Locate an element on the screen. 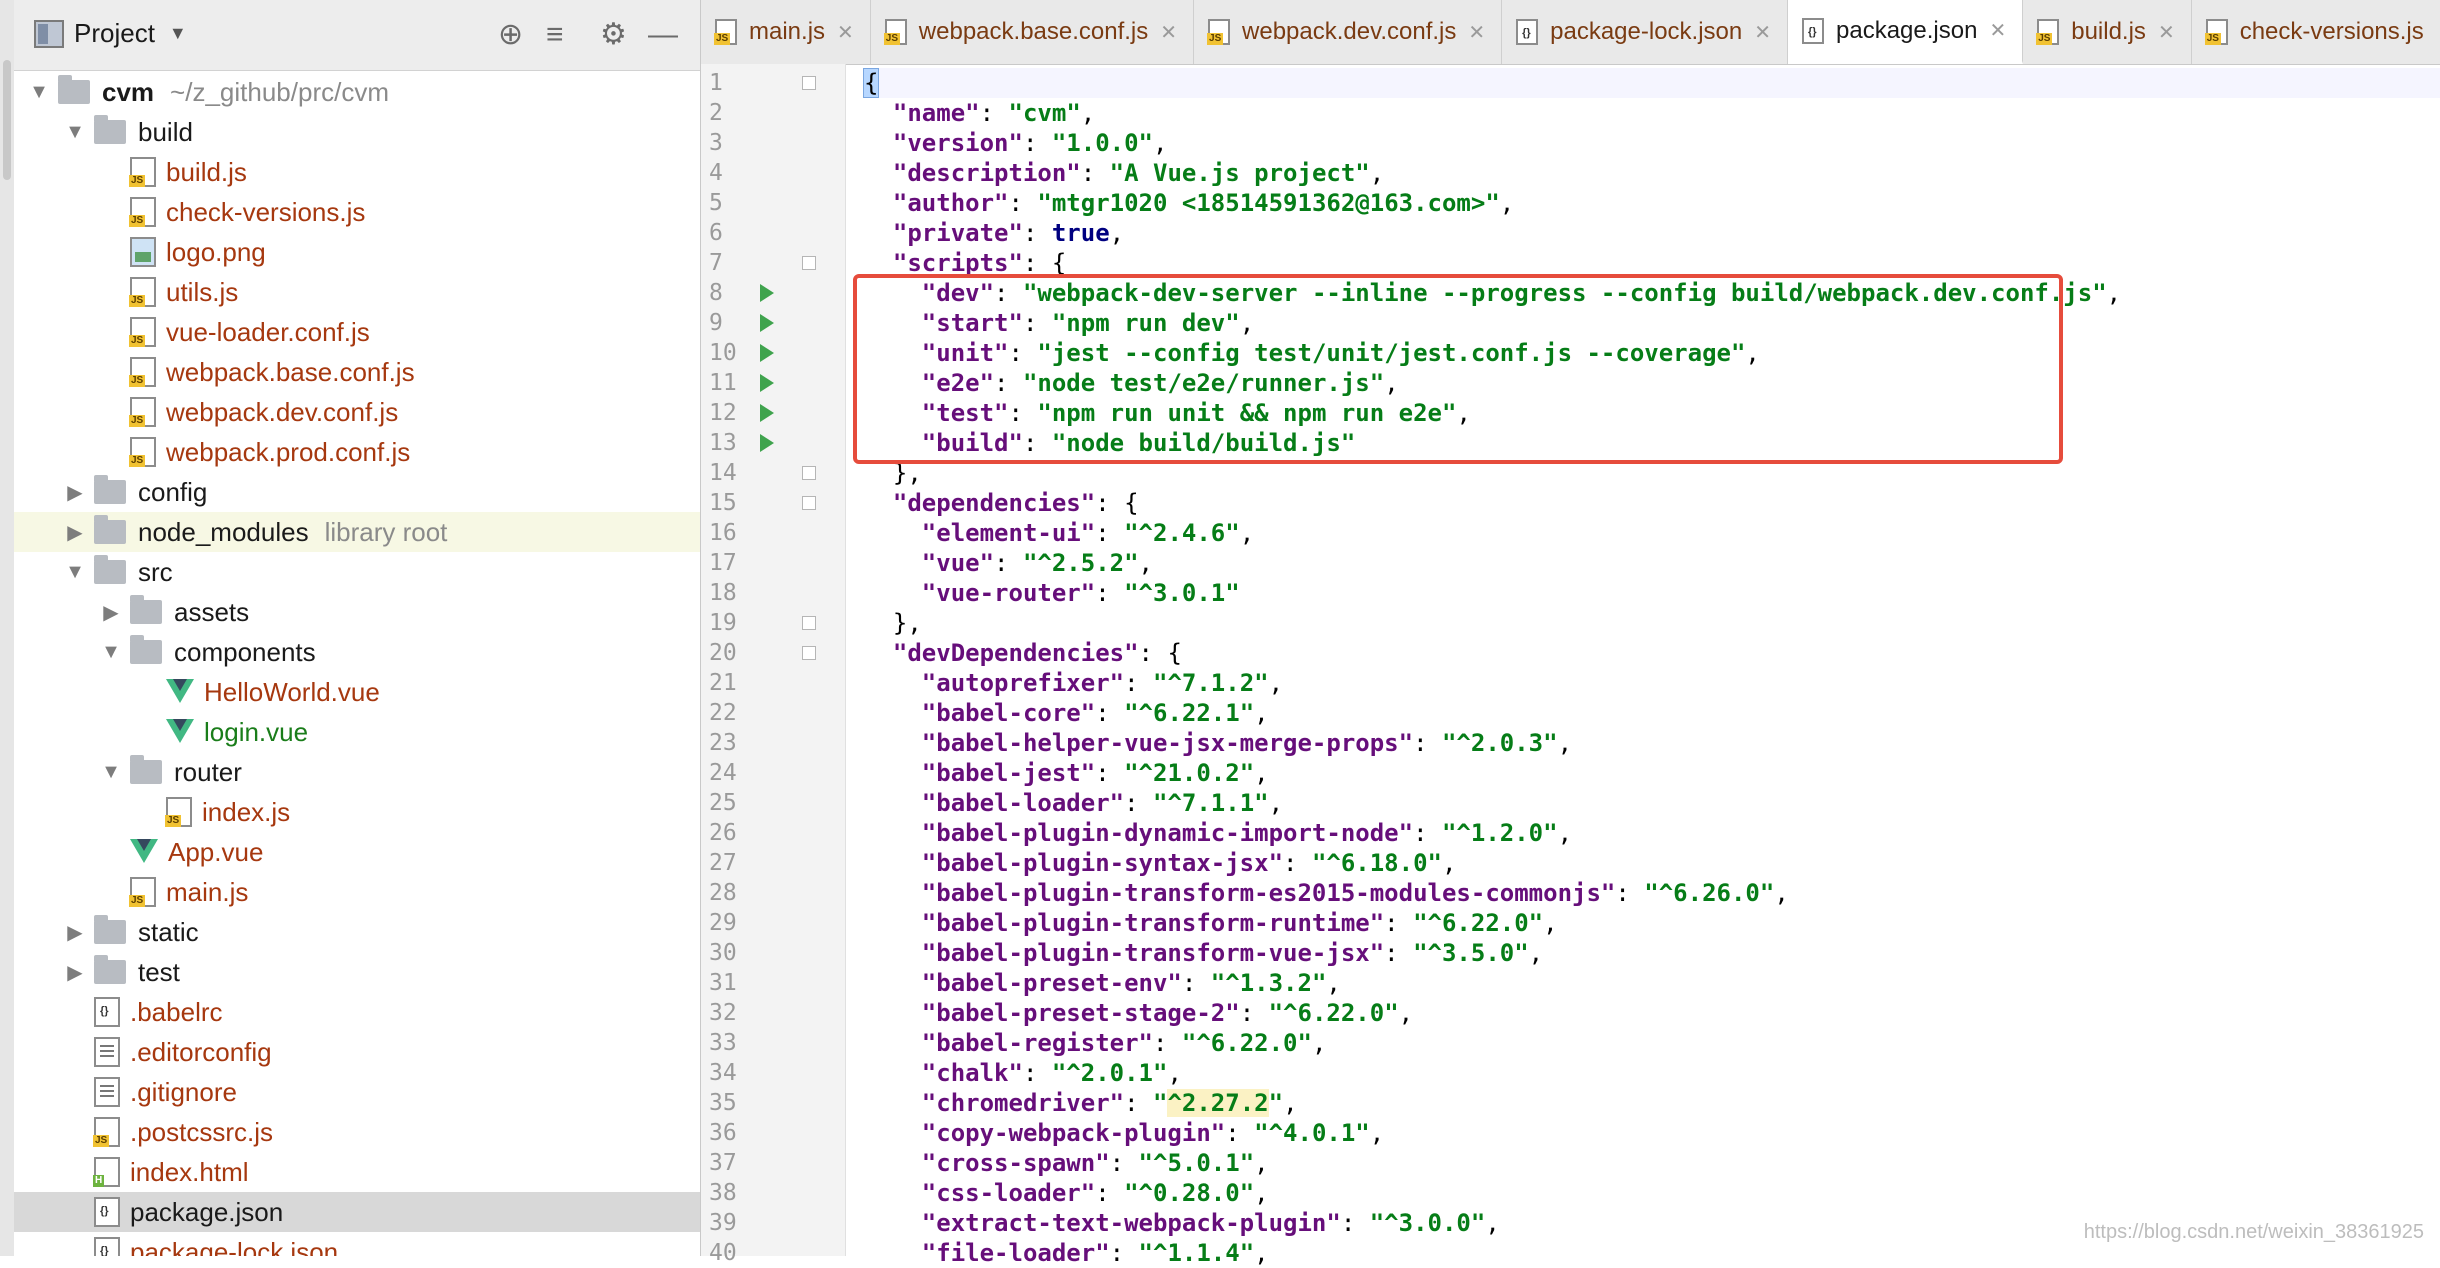 The width and height of the screenshot is (2440, 1268). tab-check-versions-js: JS check-versions.js is located at coordinates (2316, 32).